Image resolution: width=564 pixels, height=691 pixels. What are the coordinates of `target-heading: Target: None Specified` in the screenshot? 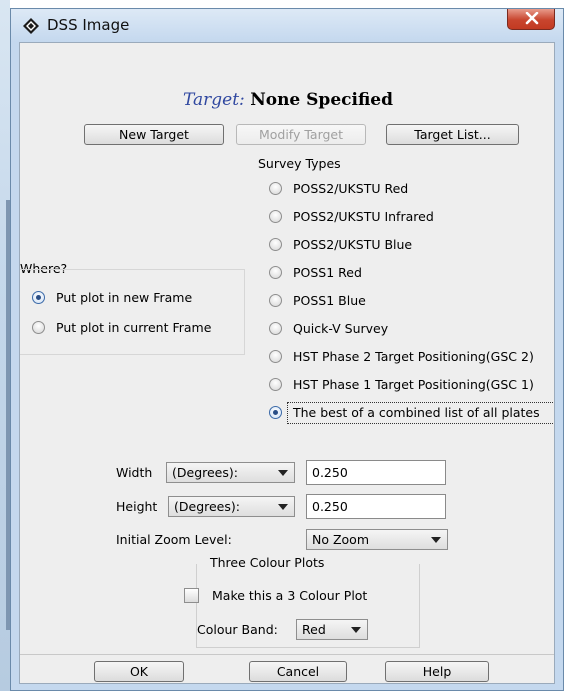 It's located at (287, 100).